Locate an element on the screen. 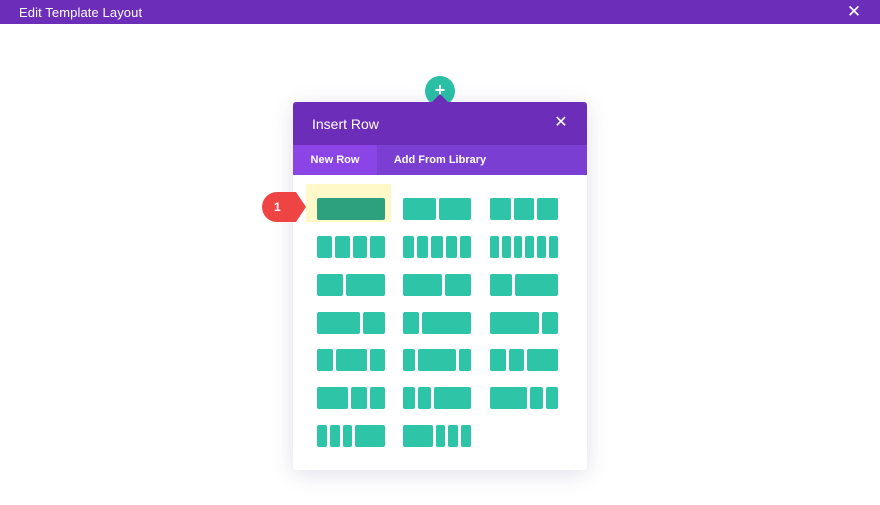  step-badge: 1 is located at coordinates (284, 207).